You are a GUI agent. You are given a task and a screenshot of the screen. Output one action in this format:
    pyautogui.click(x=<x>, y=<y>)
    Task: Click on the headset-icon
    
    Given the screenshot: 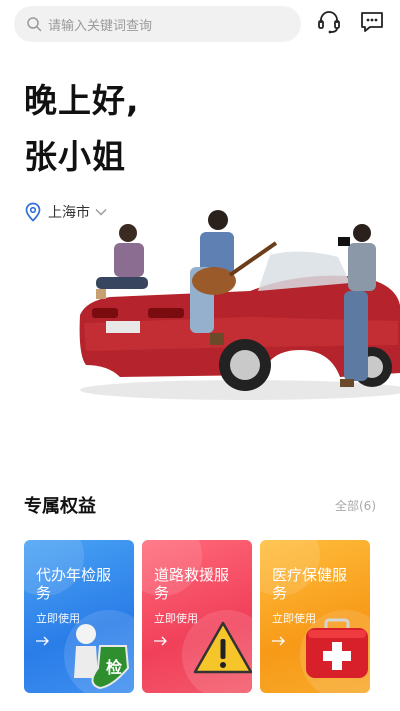 What is the action you would take?
    pyautogui.click(x=329, y=22)
    